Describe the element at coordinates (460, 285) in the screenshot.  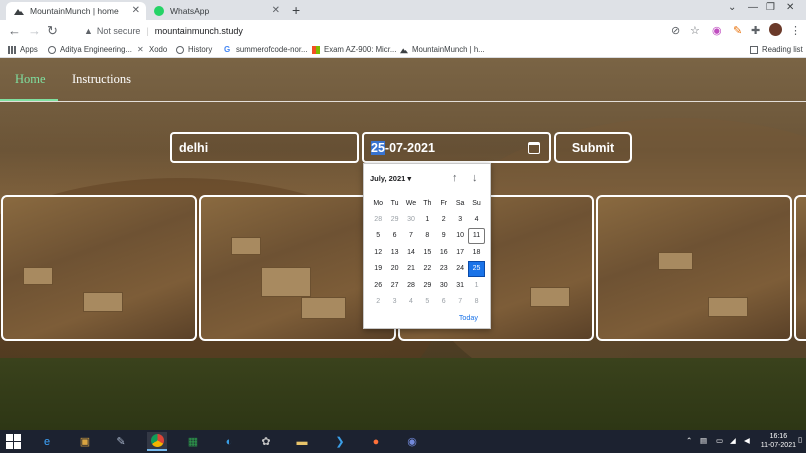
I see `calendar-day: 31` at that location.